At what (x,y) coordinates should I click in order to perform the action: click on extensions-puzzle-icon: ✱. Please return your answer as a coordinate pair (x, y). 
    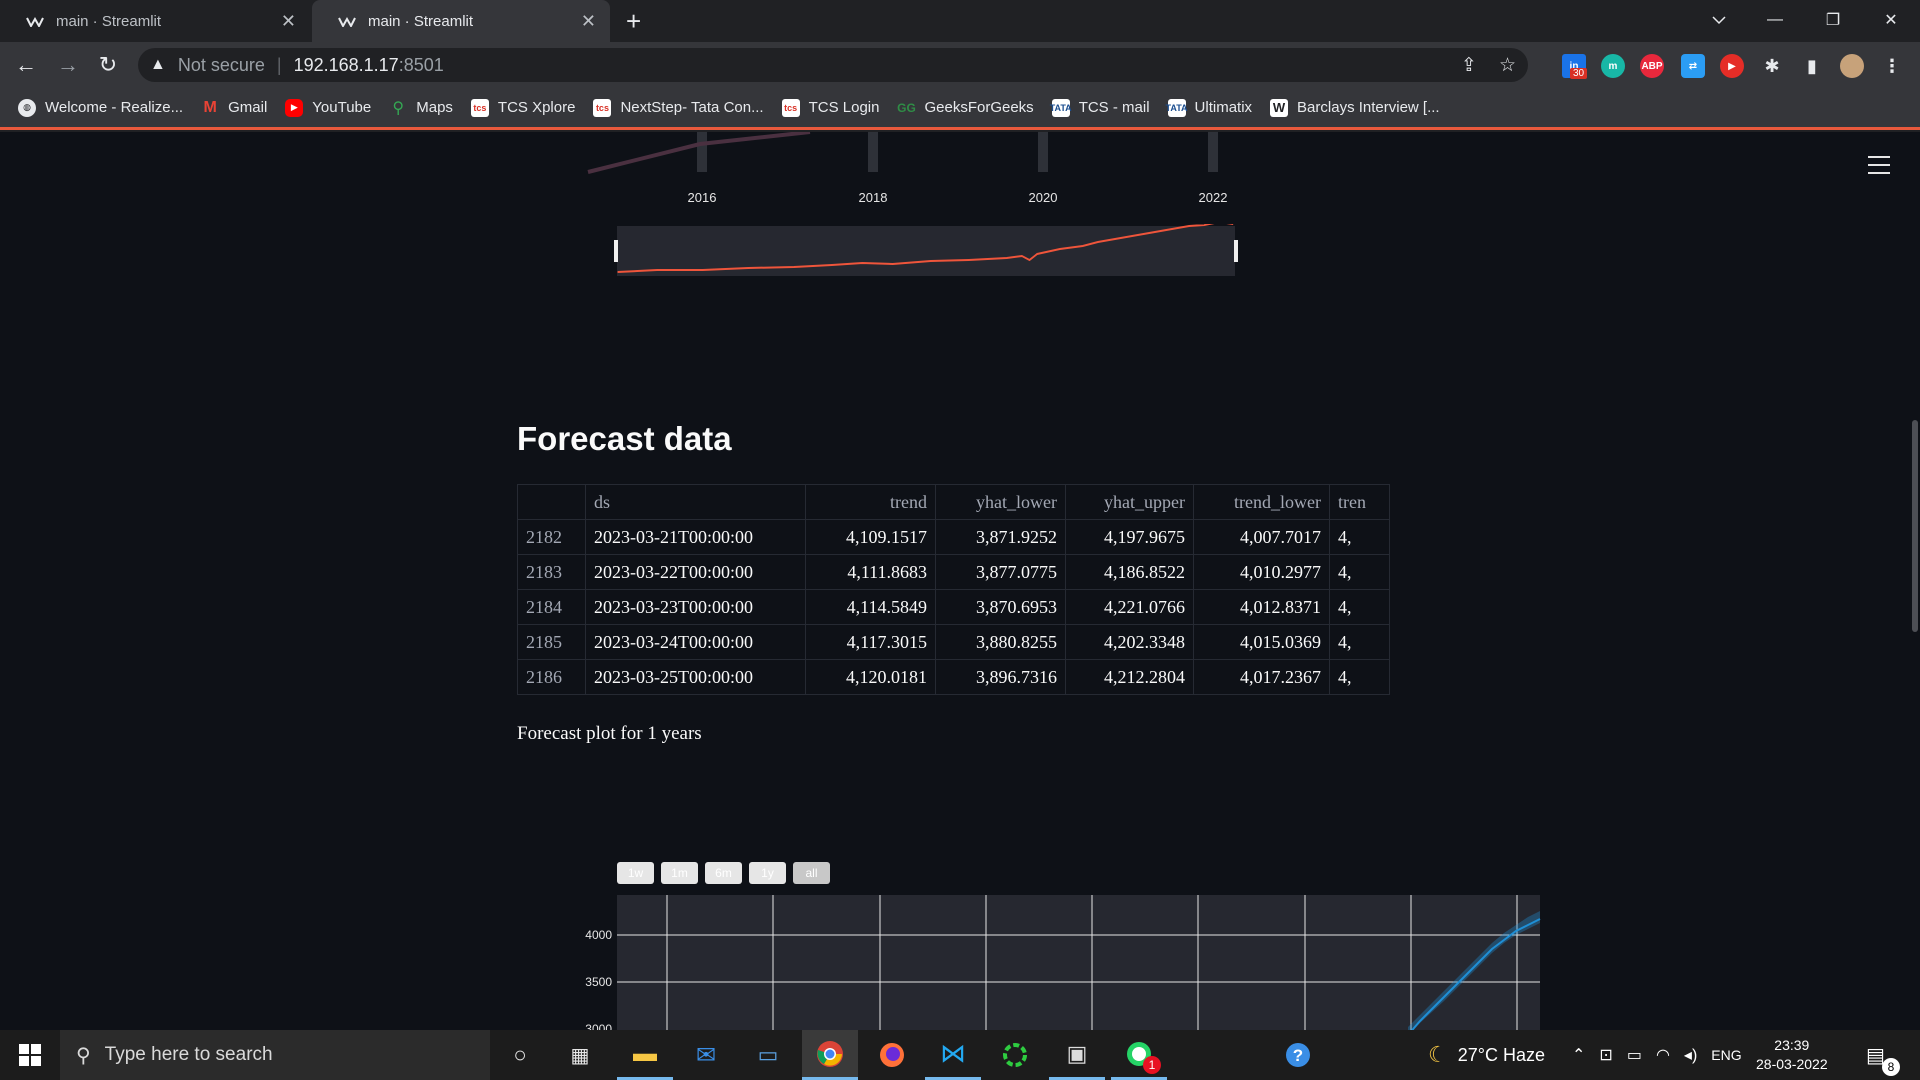
    Looking at the image, I should click on (1772, 66).